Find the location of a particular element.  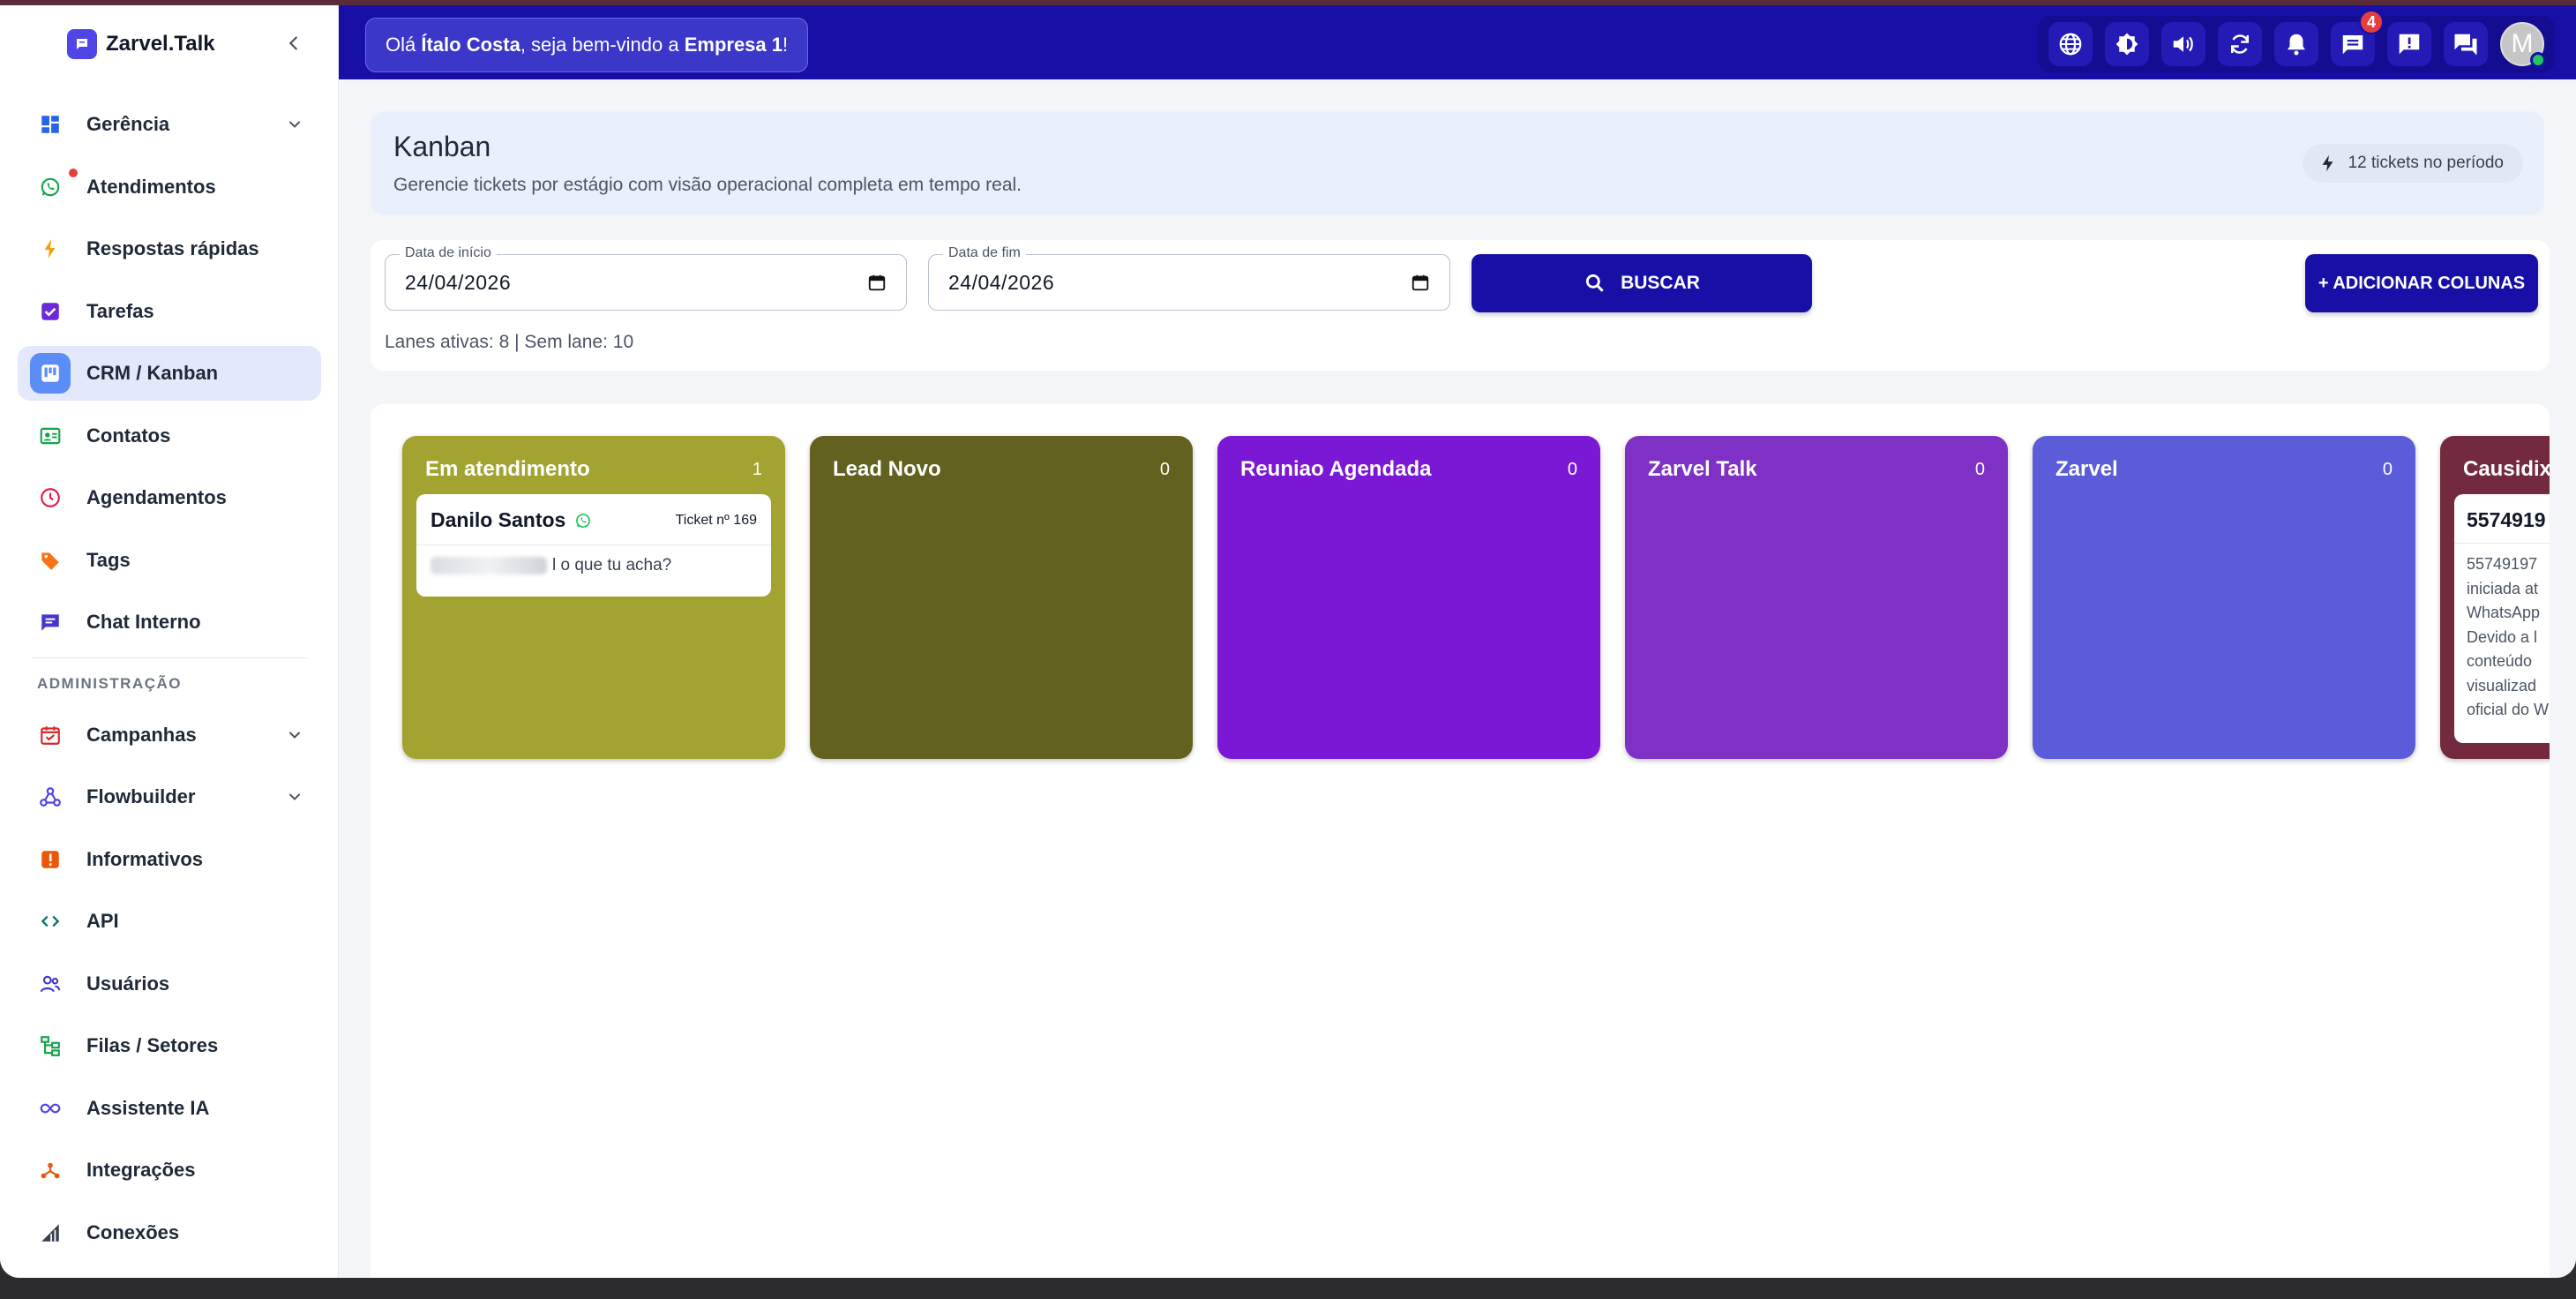

sidebar-item-campanhas: Campanhas is located at coordinates (170, 735).